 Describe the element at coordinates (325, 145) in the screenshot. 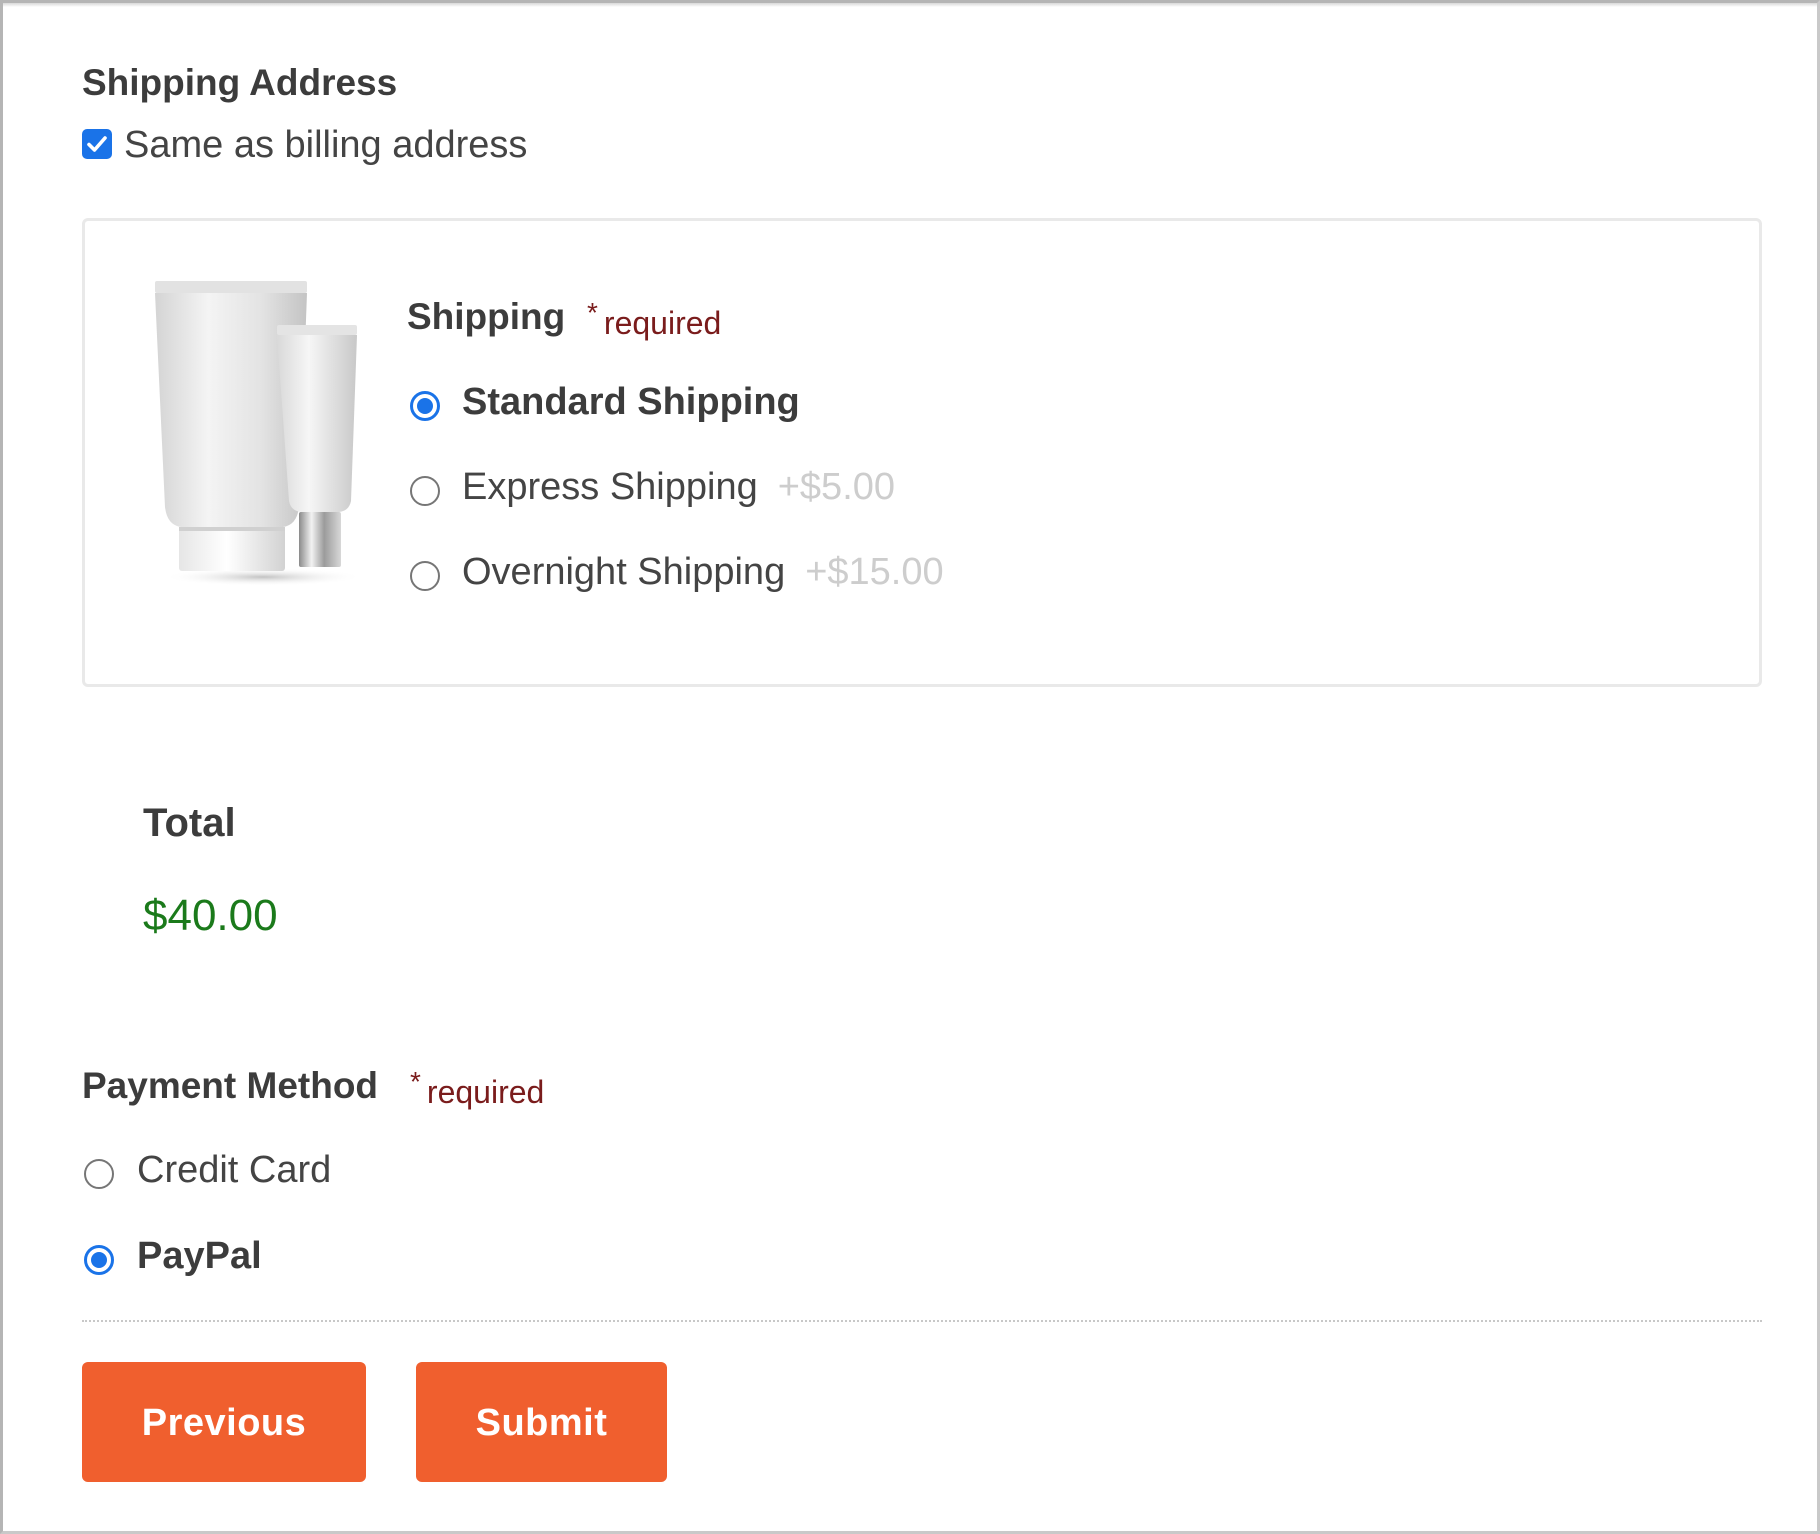

I see `same-as-billing-label: Same as billing address` at that location.